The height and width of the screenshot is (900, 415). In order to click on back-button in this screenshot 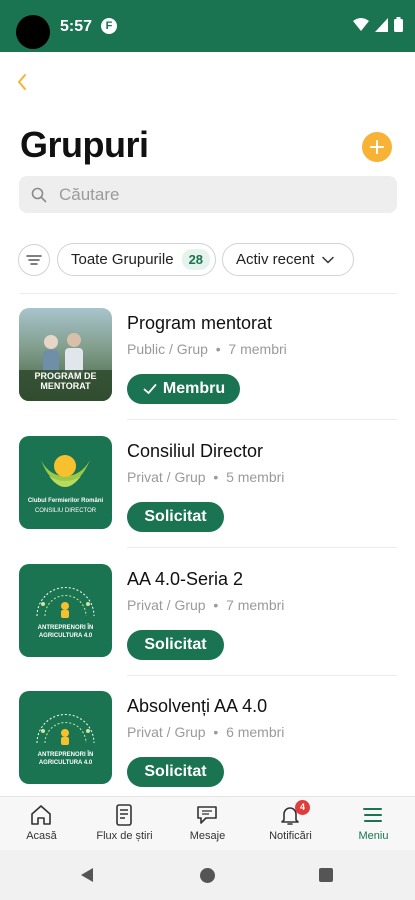, I will do `click(28, 82)`.